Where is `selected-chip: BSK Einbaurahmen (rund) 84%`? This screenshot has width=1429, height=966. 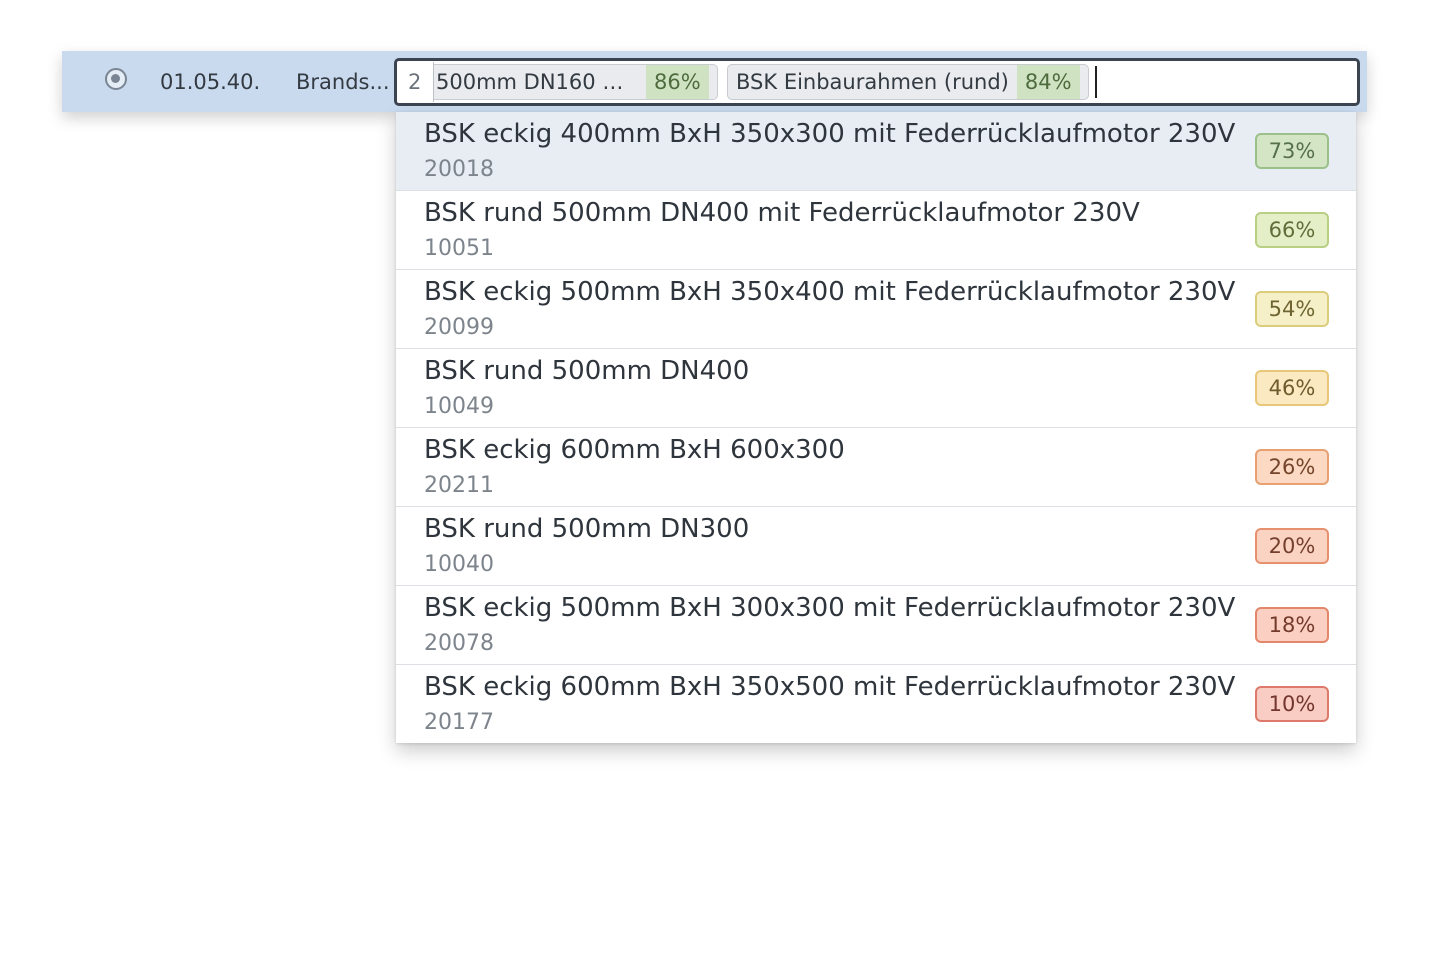 selected-chip: BSK Einbaurahmen (rund) 84% is located at coordinates (908, 82).